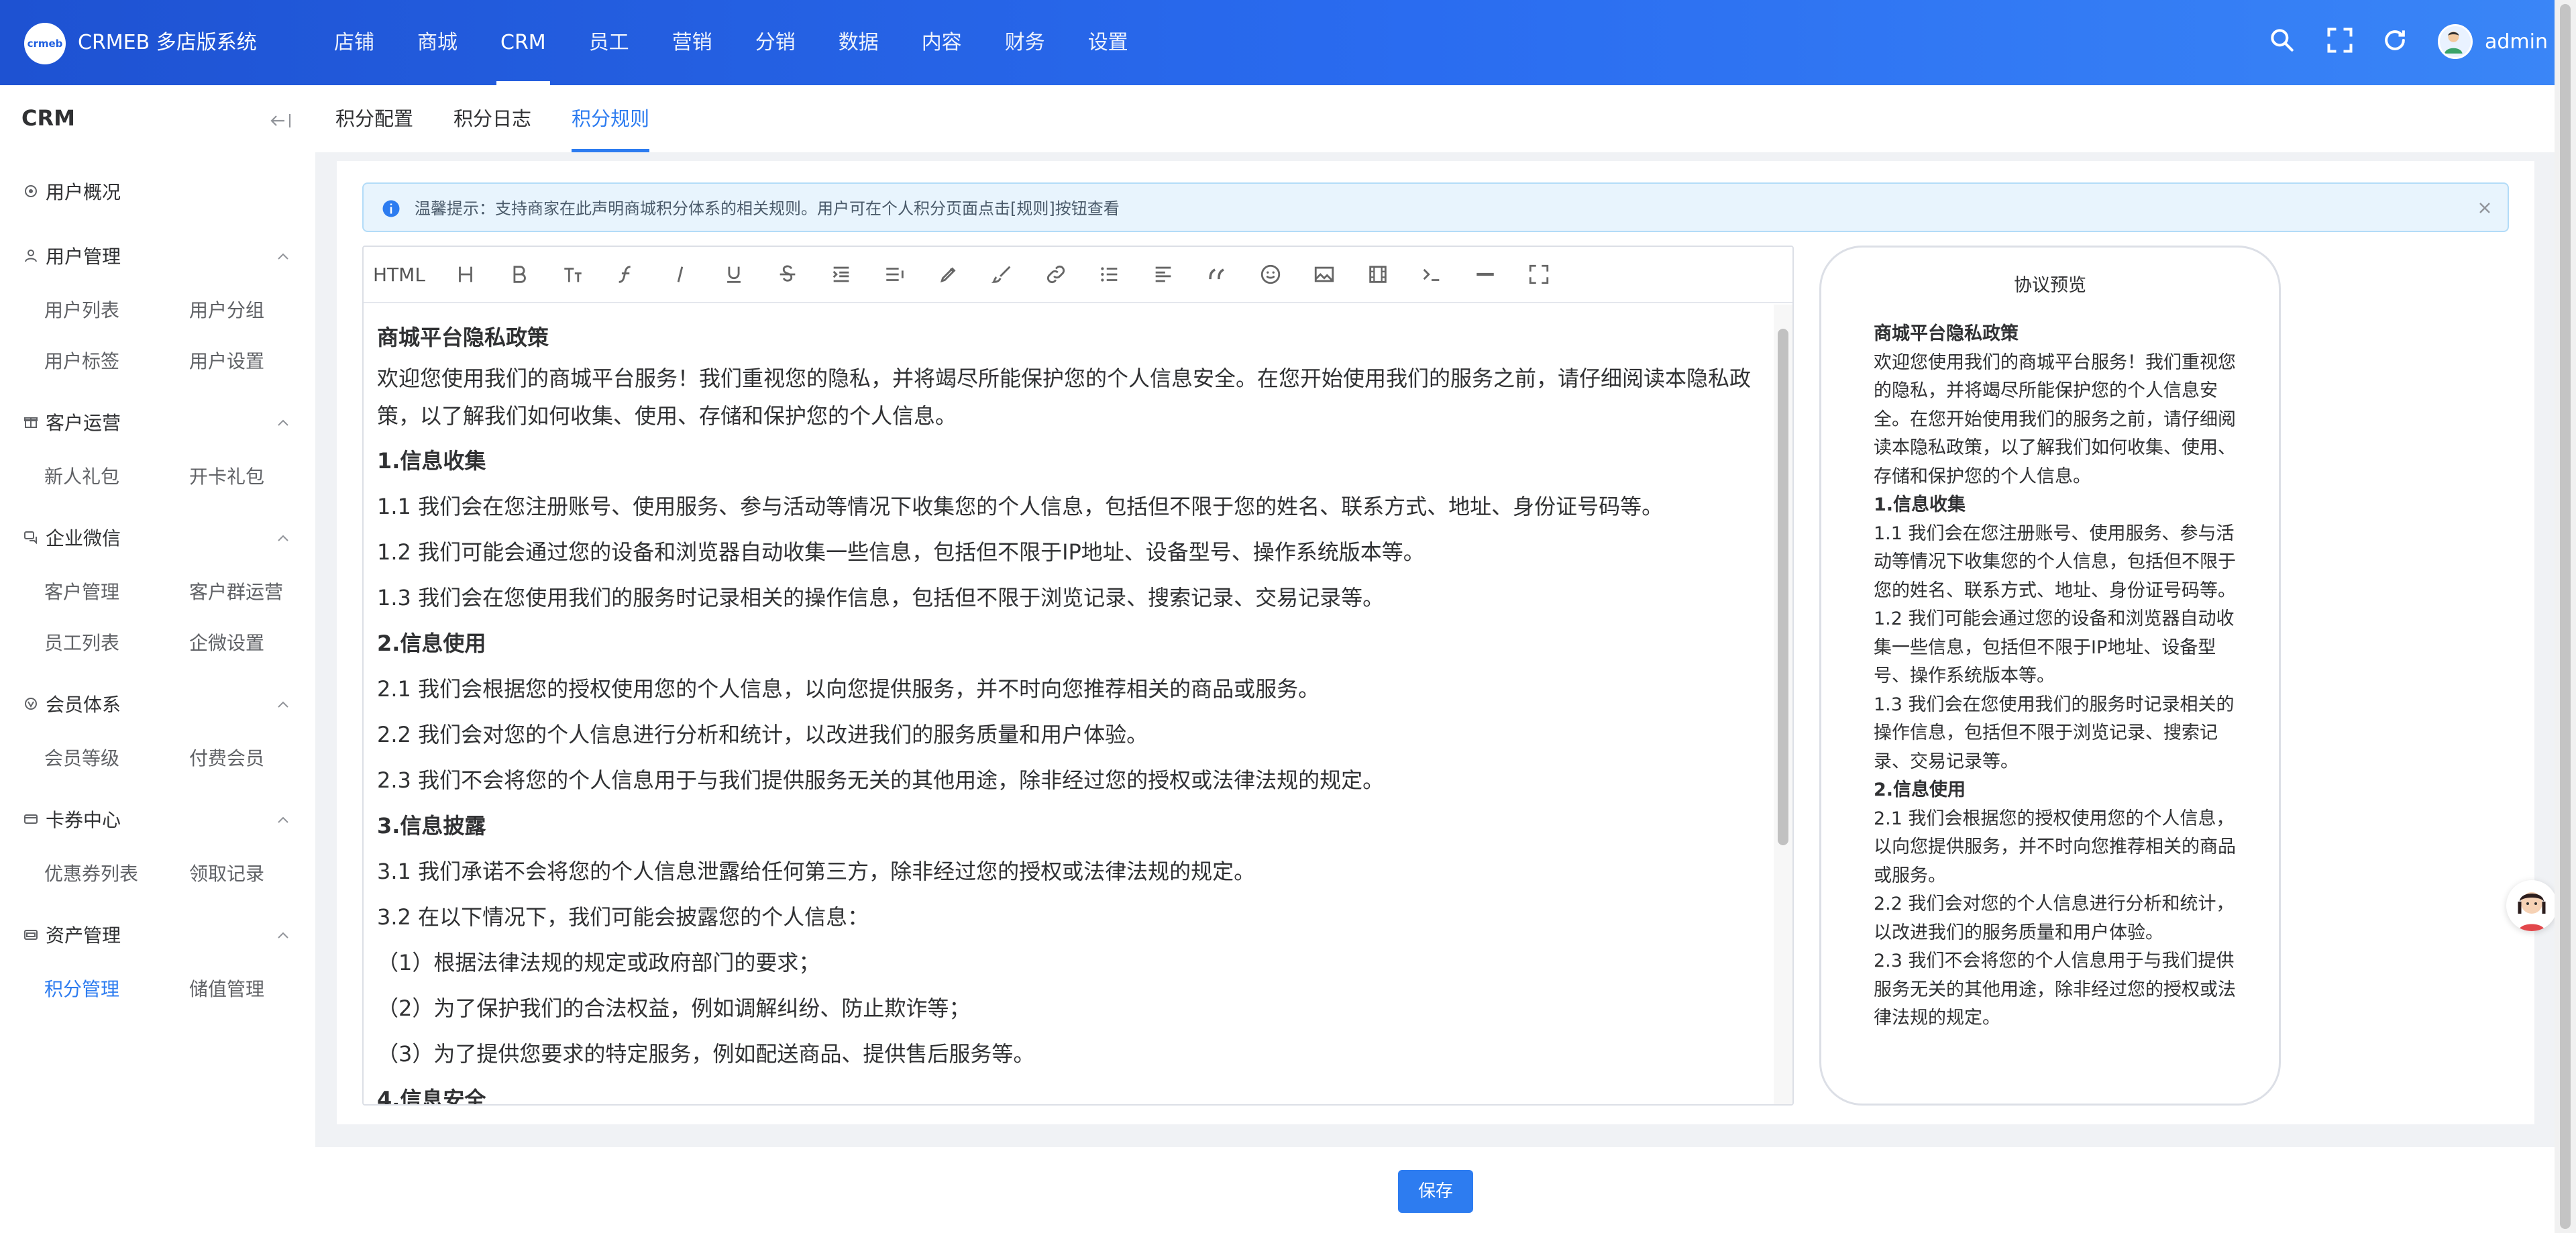 Image resolution: width=2576 pixels, height=1233 pixels. Describe the element at coordinates (858, 43) in the screenshot. I see `nav-item-data: 数据` at that location.